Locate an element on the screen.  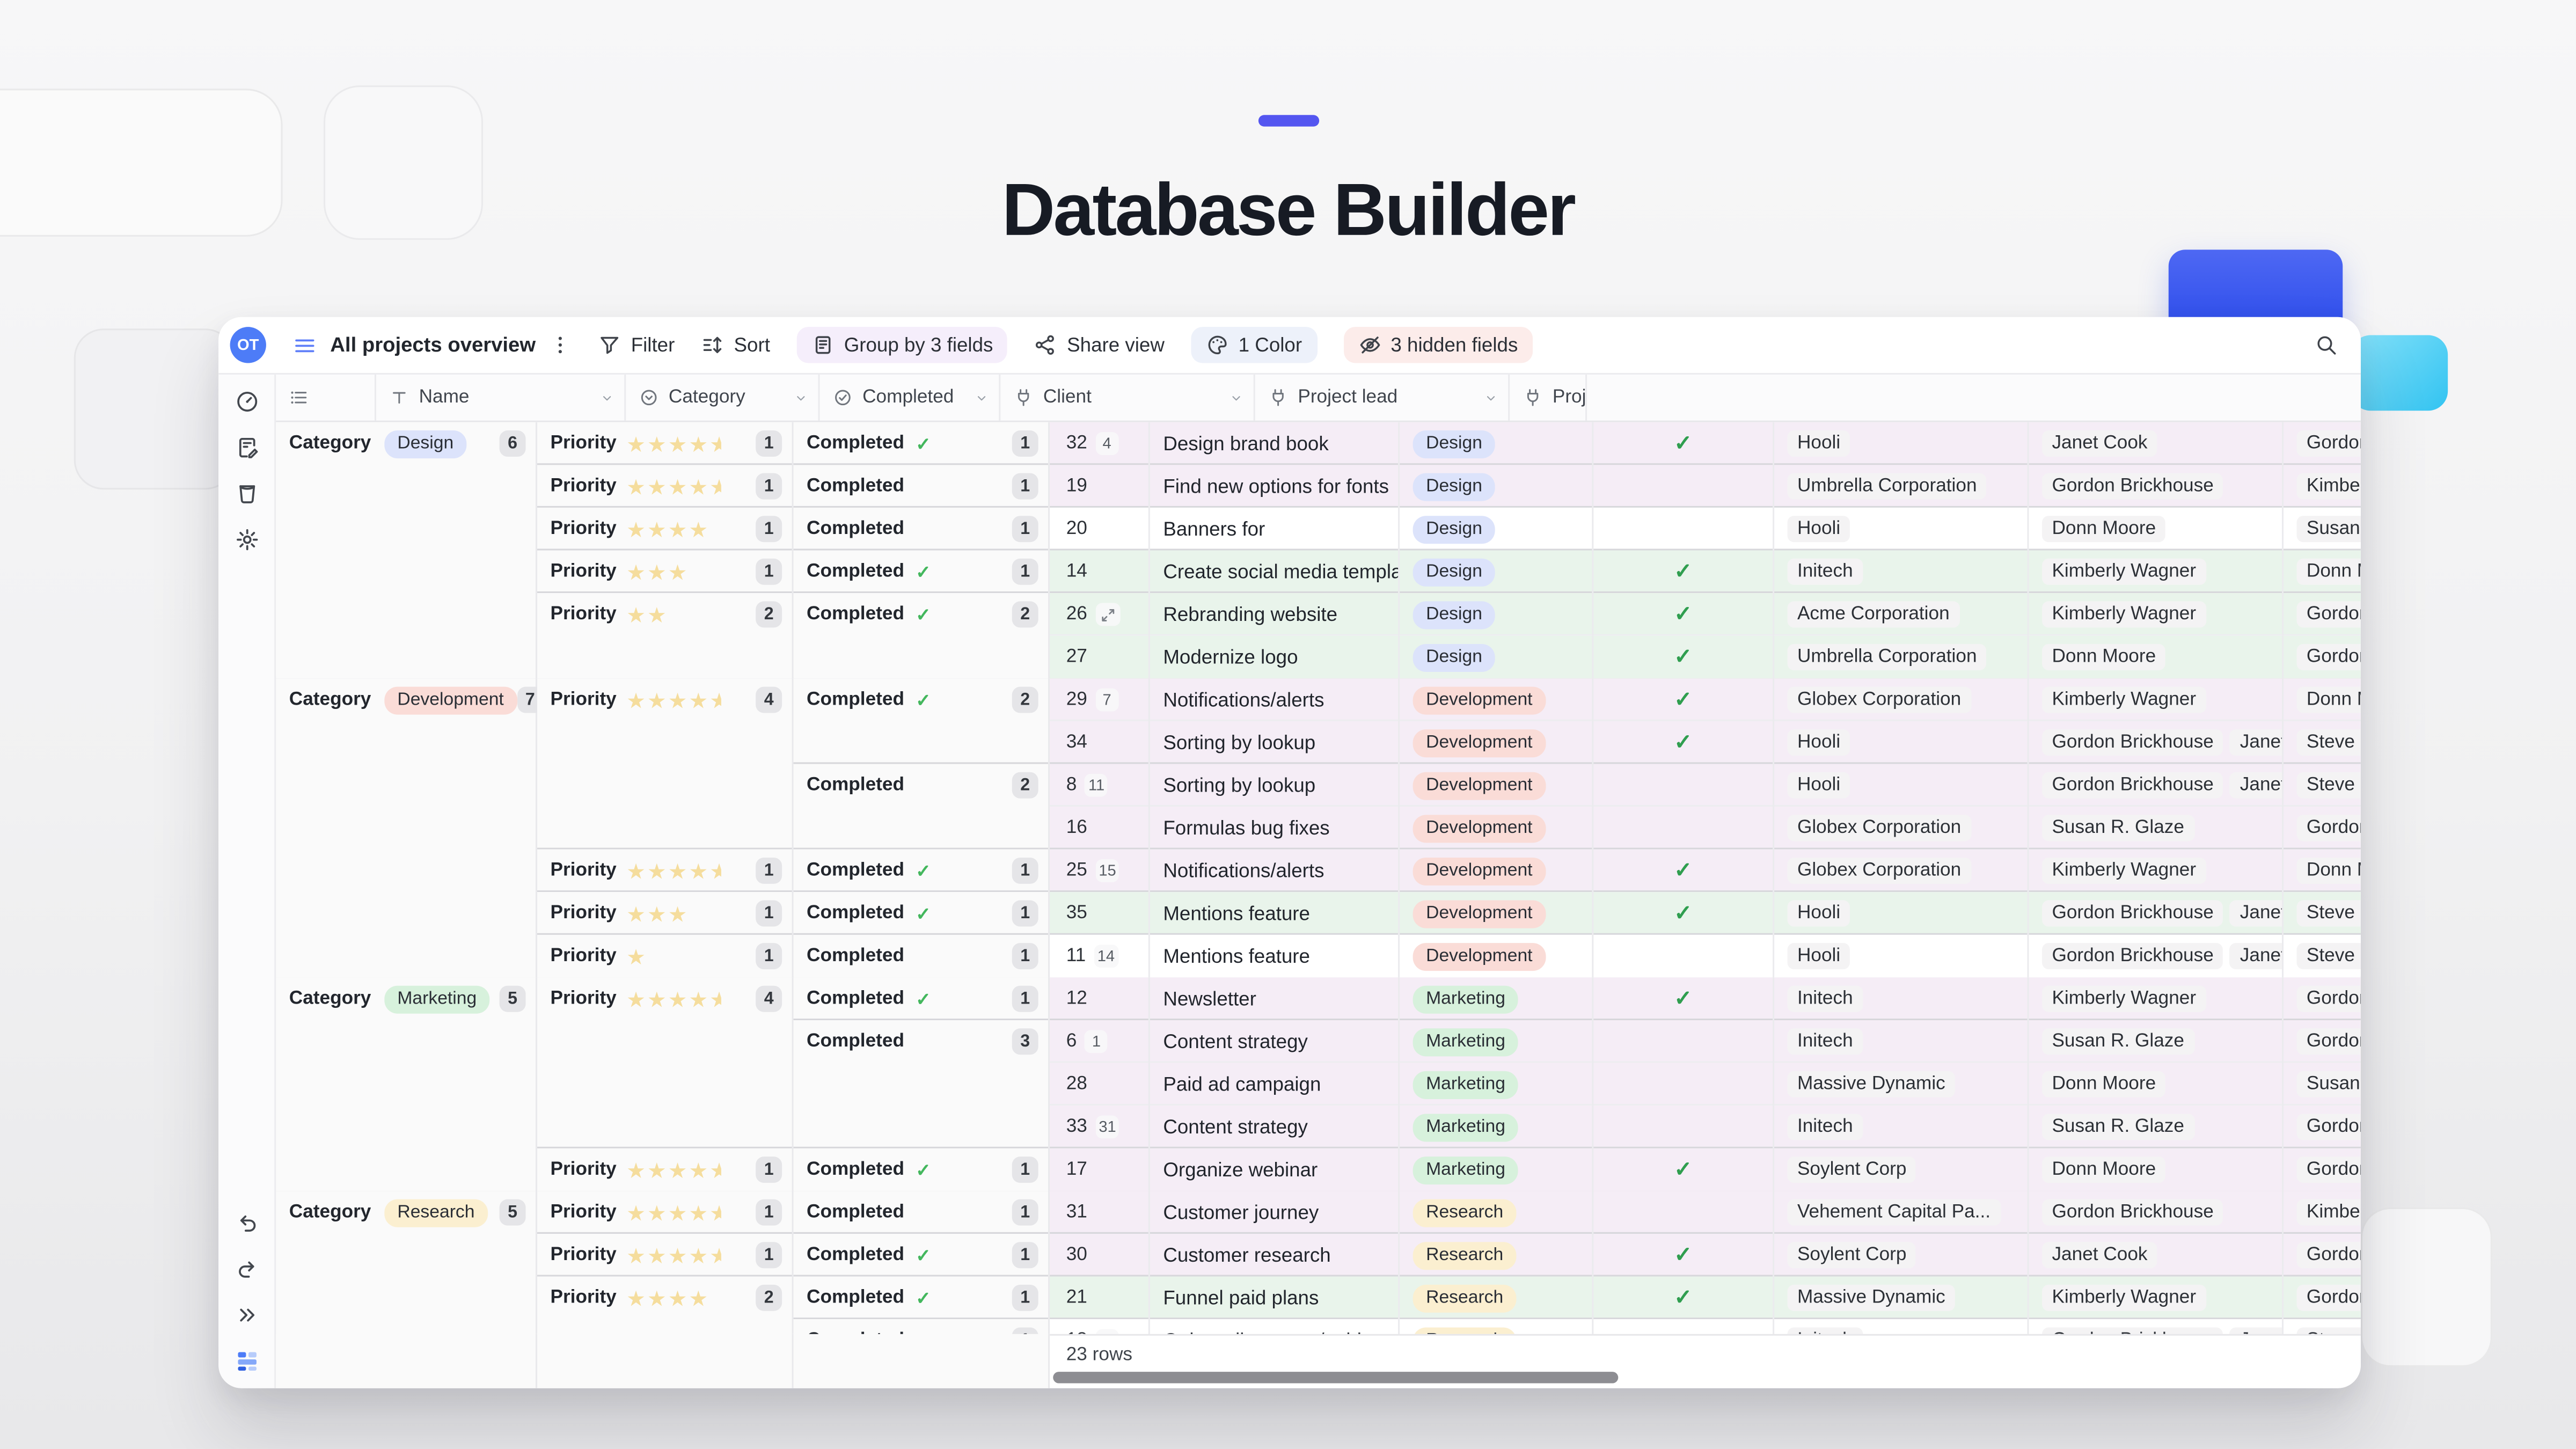
trash-icon is located at coordinates (246, 493).